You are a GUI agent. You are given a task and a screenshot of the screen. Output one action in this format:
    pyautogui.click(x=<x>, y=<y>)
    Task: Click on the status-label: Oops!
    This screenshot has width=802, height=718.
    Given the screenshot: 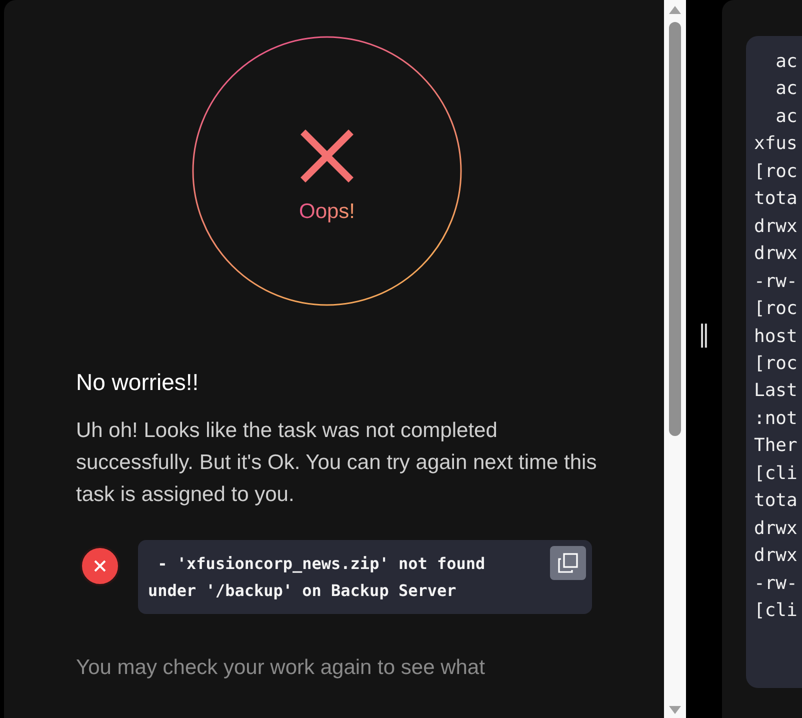 What is the action you would take?
    pyautogui.click(x=327, y=212)
    